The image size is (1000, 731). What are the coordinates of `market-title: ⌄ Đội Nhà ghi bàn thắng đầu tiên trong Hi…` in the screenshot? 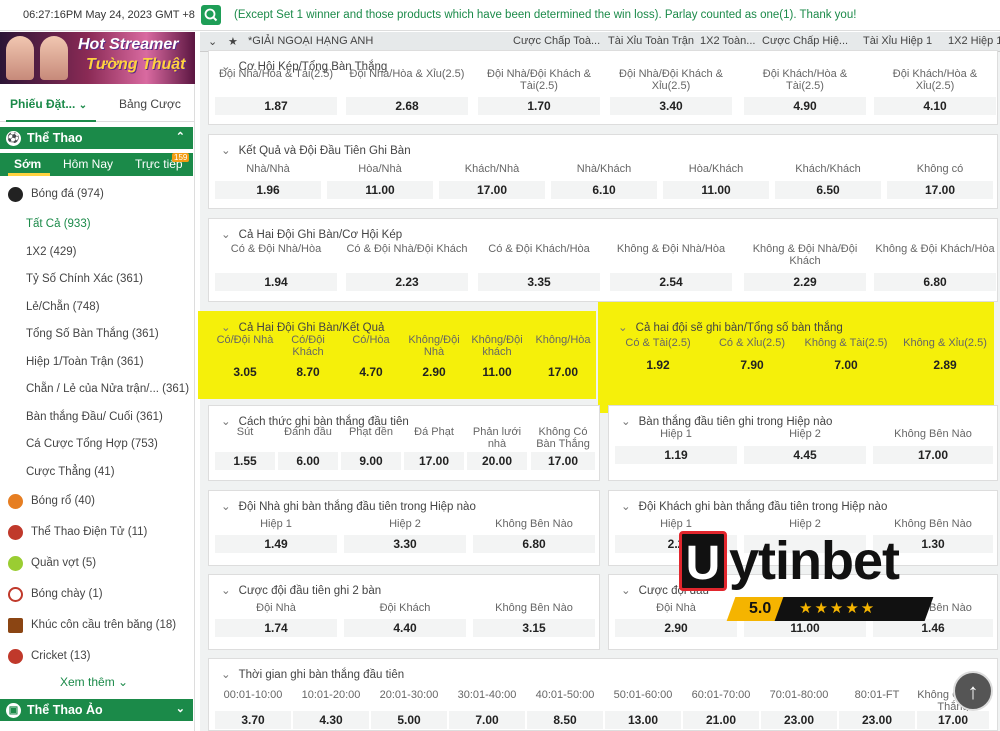 It's located at (348, 506).